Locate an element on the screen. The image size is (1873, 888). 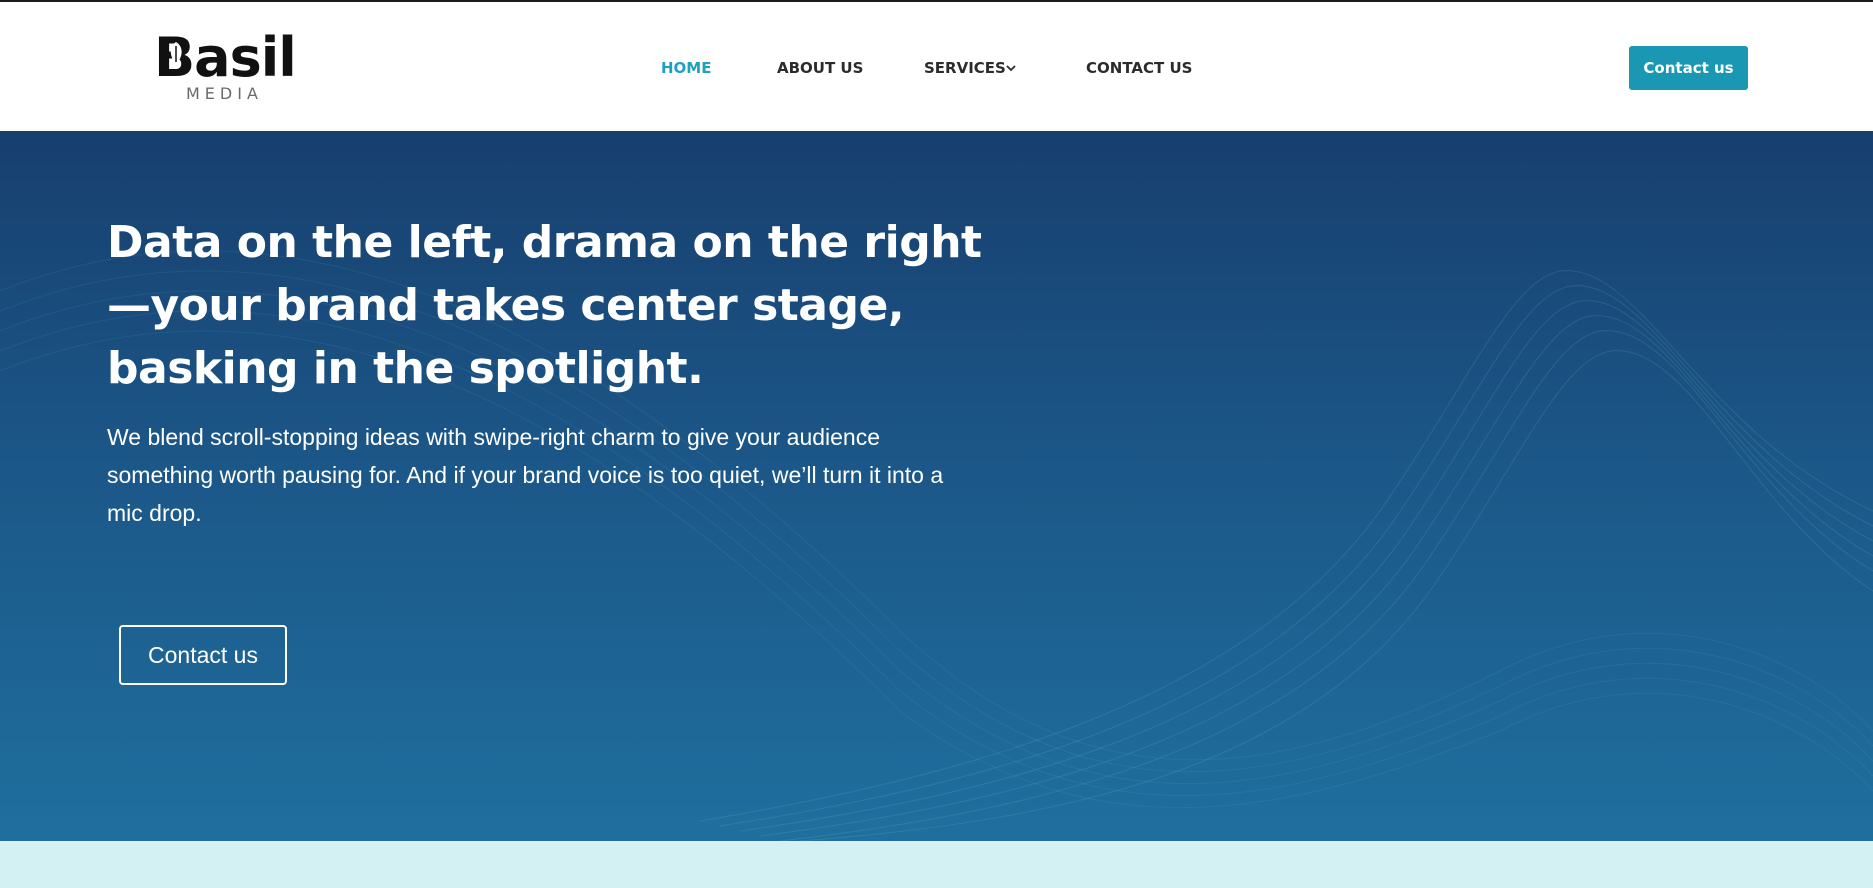
next-section-band is located at coordinates (936, 864).